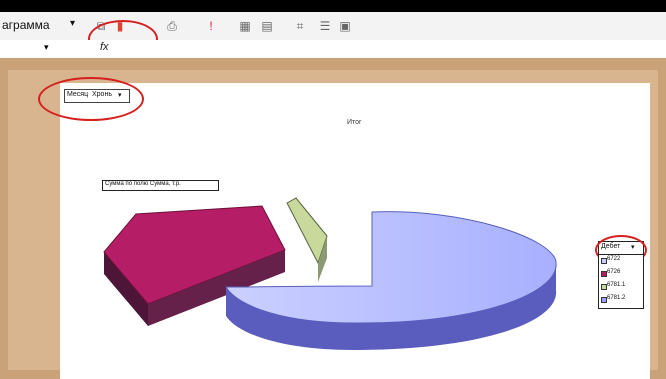 The image size is (666, 379). What do you see at coordinates (307, 231) in the screenshot?
I see `pie-slice-678-1-top` at bounding box center [307, 231].